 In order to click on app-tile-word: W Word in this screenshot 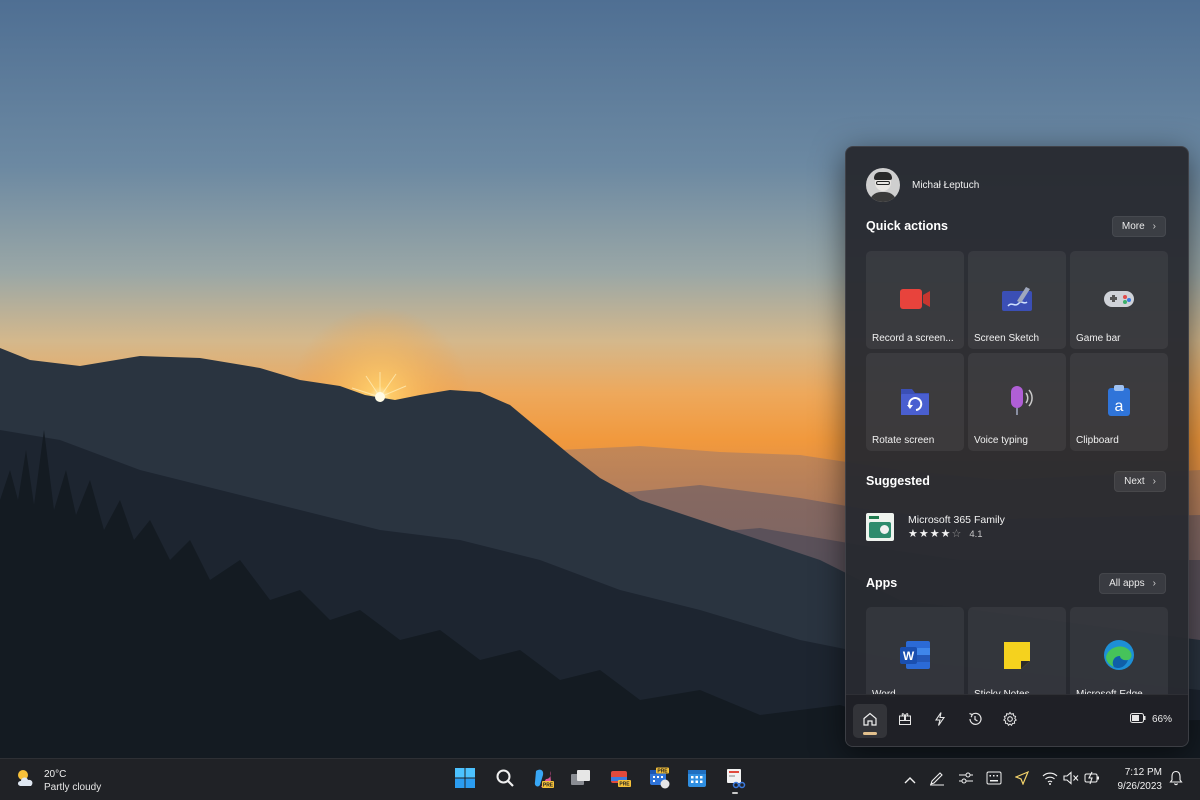, I will do `click(915, 652)`.